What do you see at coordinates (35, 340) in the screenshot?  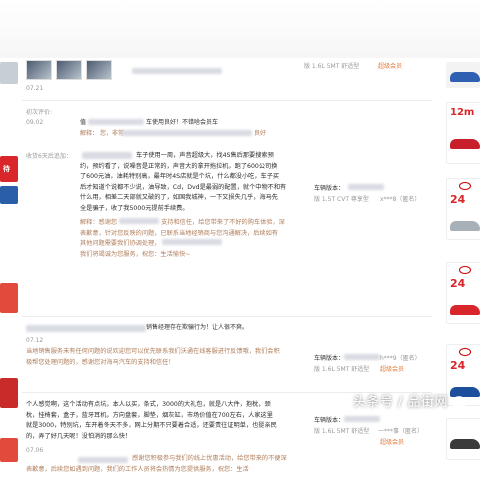 I see `review-date: 07.12` at bounding box center [35, 340].